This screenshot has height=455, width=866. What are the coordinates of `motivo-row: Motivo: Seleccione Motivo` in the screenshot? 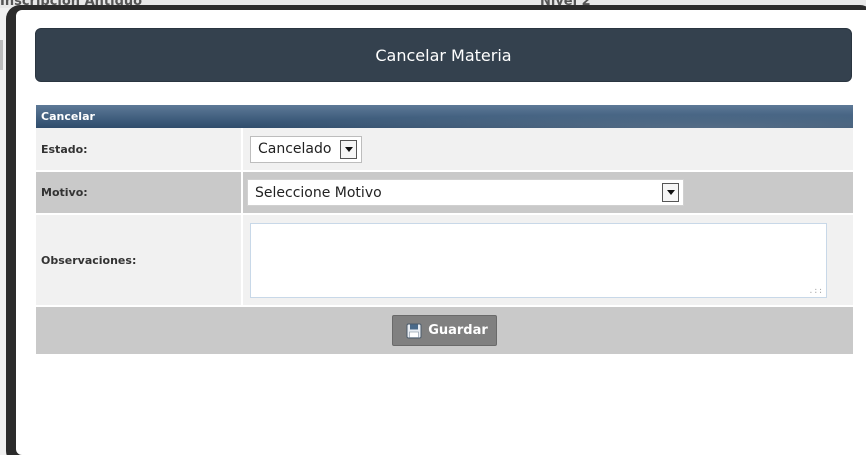 It's located at (444, 193).